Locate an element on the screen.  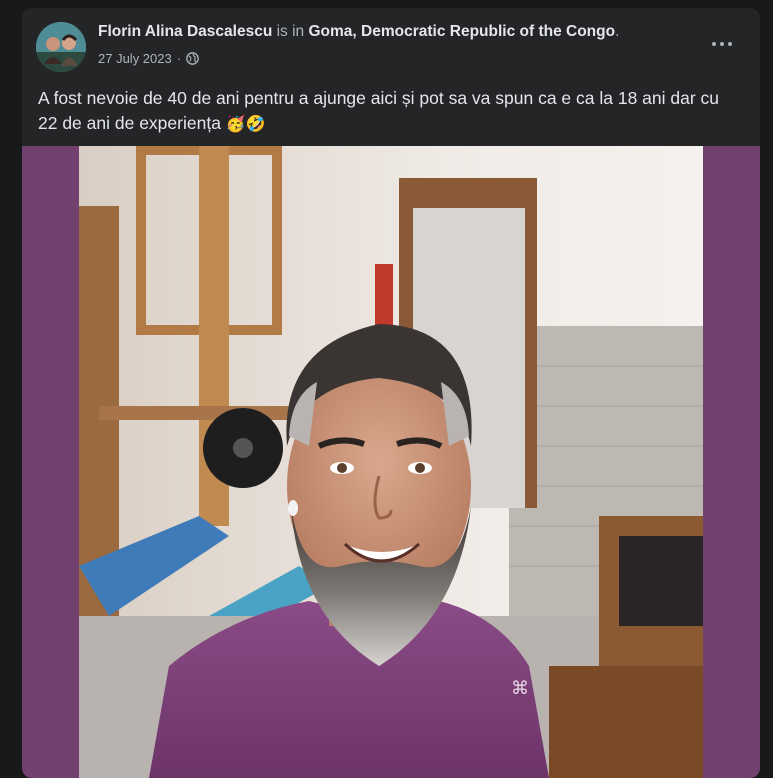
location-prefix: is in is located at coordinates (290, 31).